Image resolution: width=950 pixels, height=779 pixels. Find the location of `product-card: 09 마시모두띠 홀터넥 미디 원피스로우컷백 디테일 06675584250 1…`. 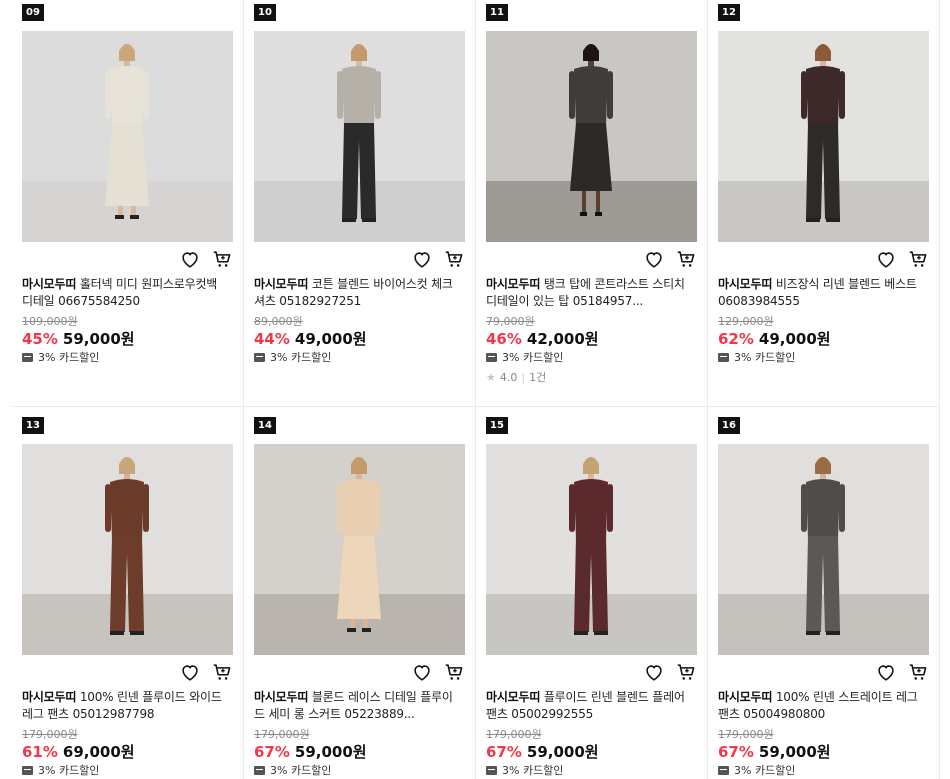

product-card: 09 마시모두띠 홀터넥 미디 원피스로우컷백 디테일 06675584250 1… is located at coordinates (128, 200).